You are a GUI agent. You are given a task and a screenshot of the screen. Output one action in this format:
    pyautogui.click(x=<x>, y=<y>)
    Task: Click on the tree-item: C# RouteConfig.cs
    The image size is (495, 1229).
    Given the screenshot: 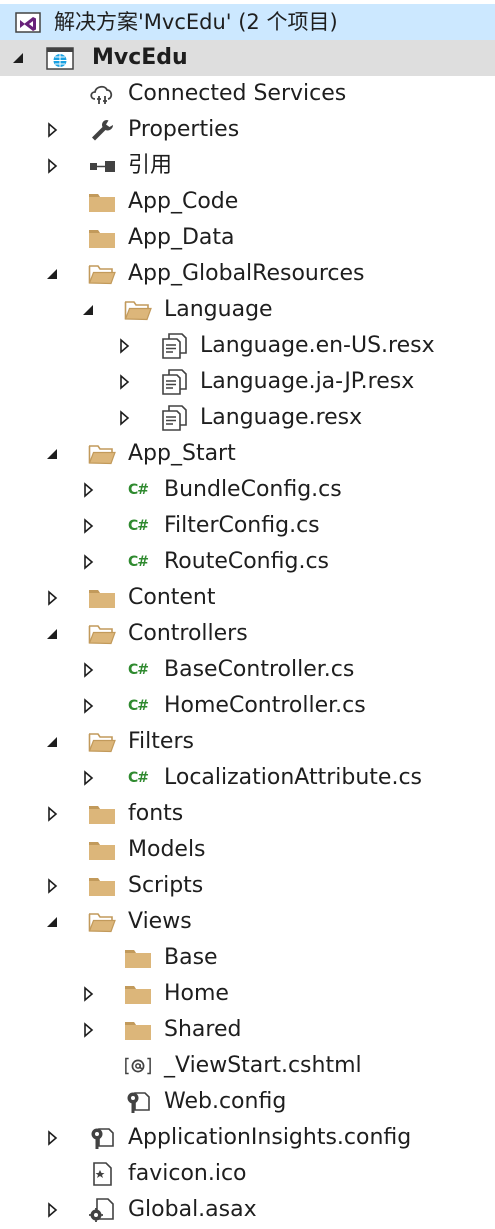 What is the action you would take?
    pyautogui.click(x=247, y=562)
    